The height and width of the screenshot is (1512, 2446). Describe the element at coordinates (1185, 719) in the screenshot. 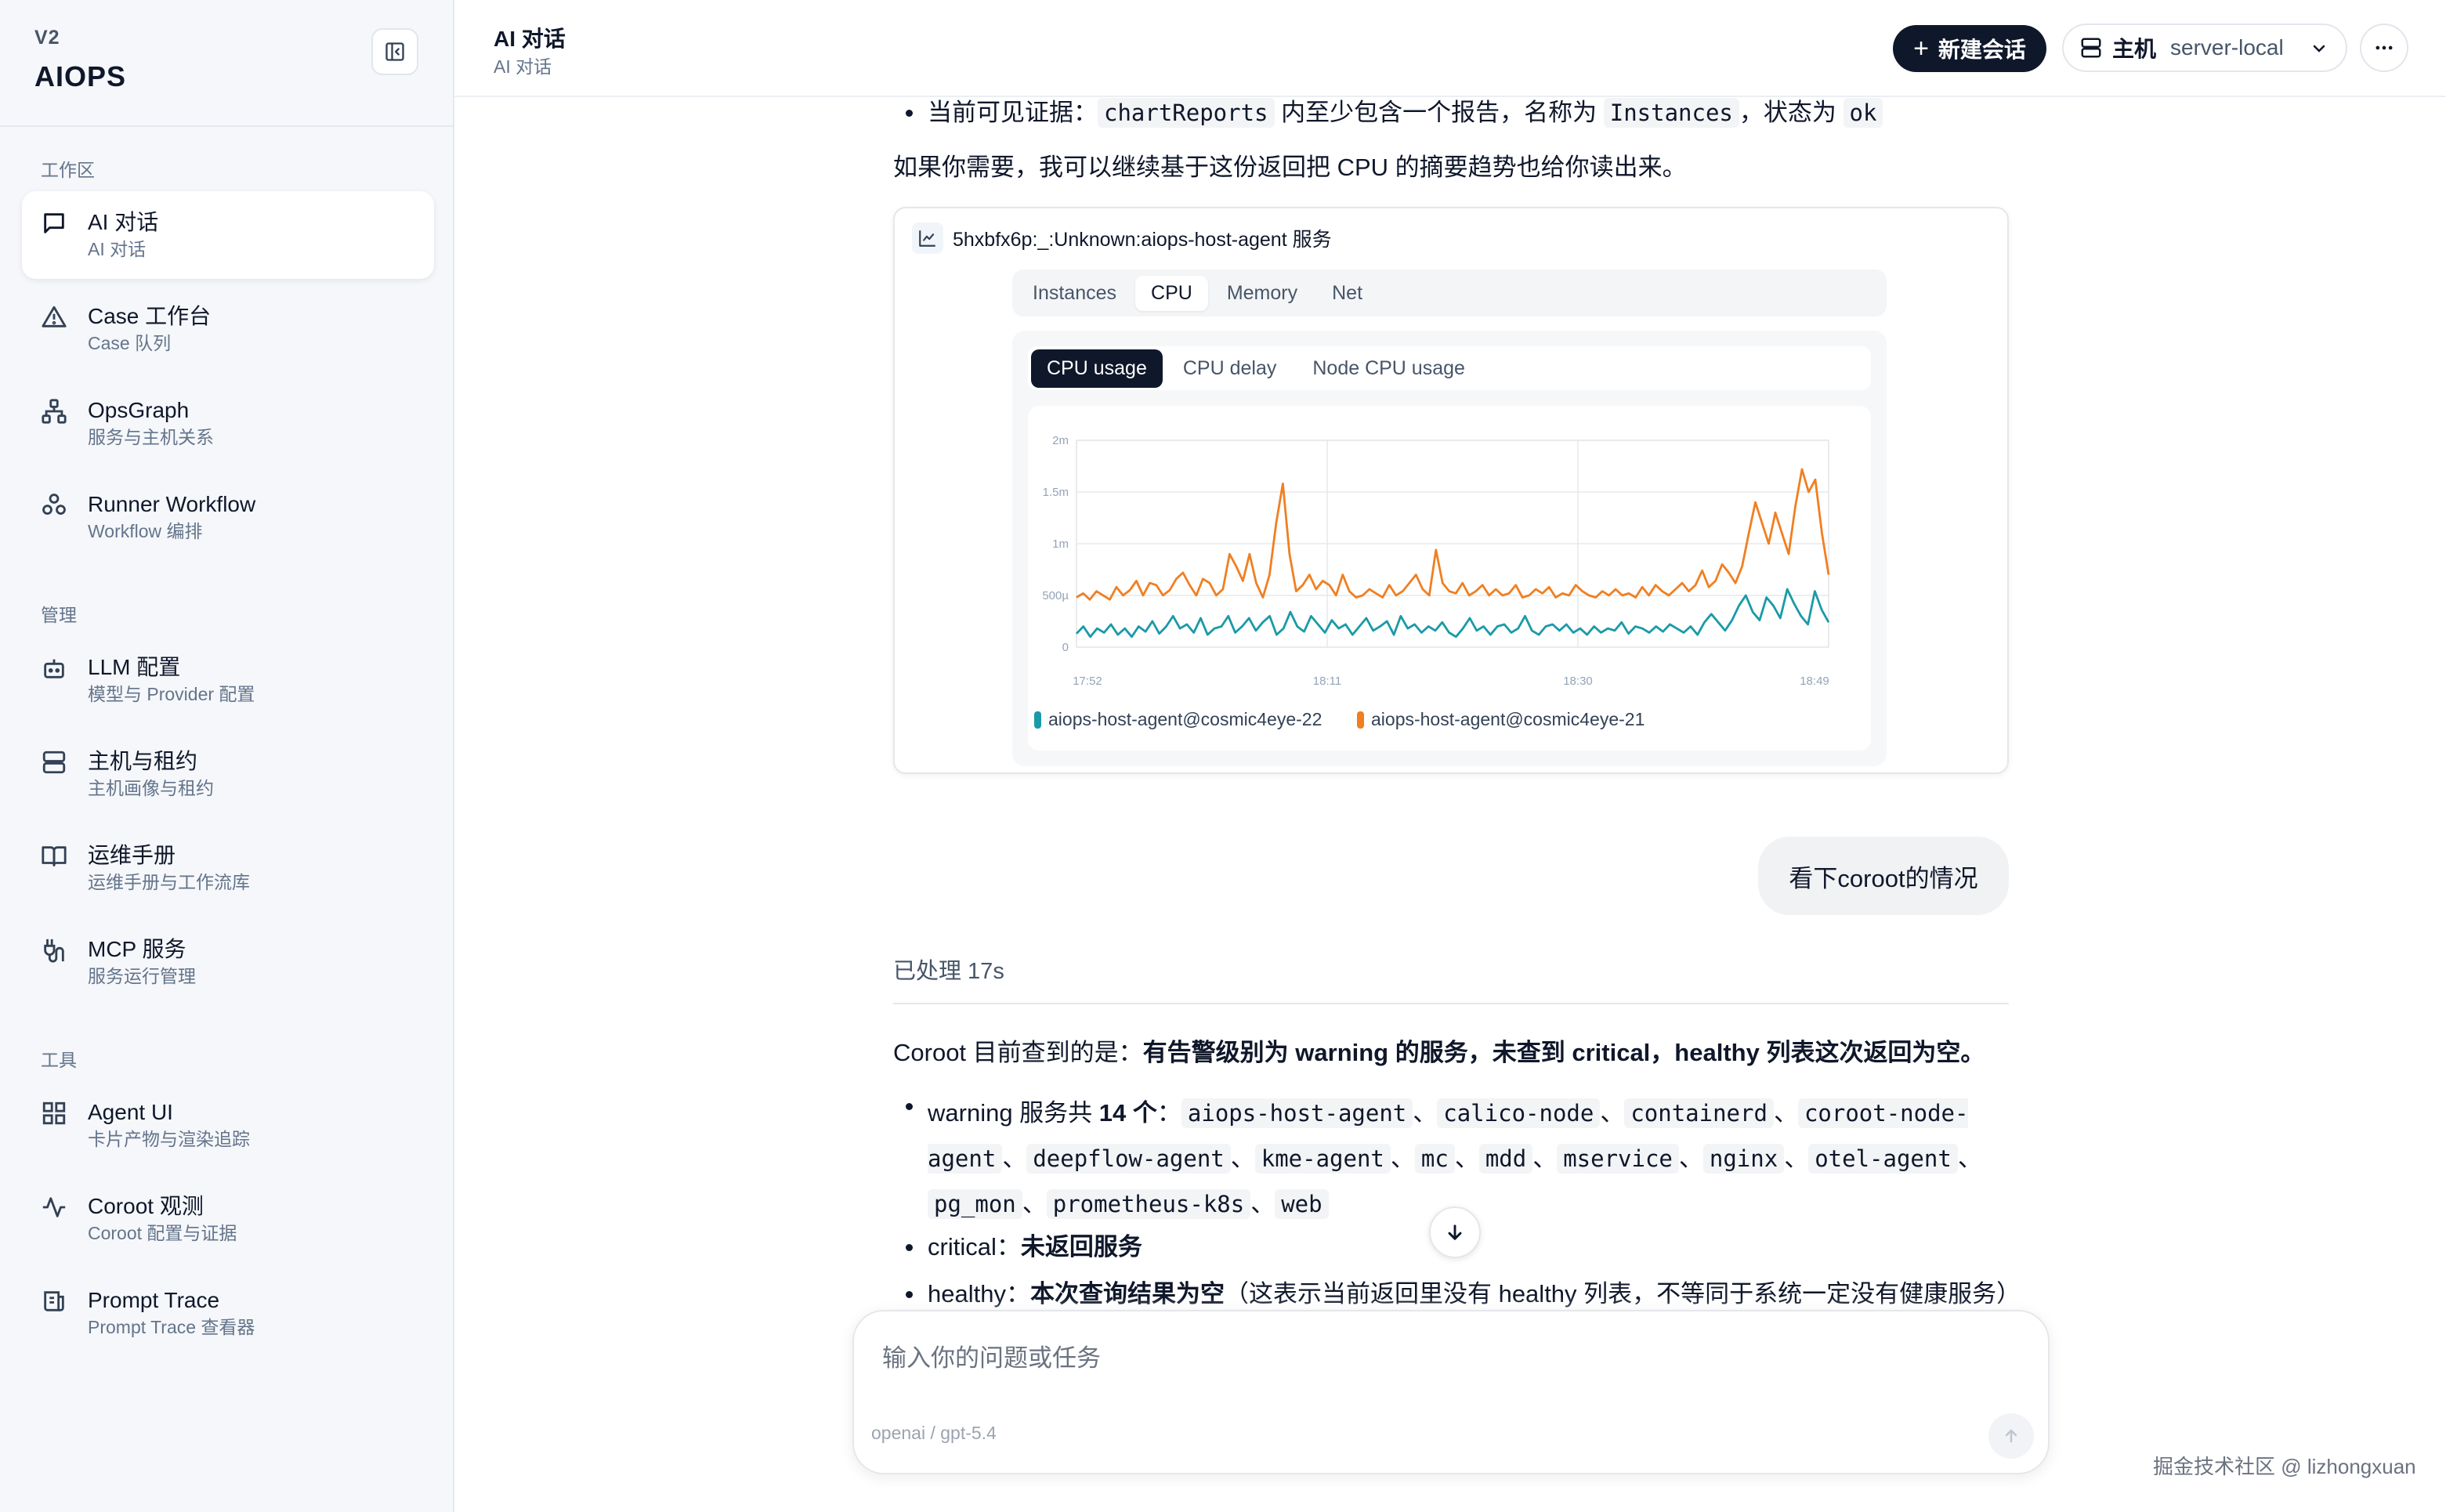

I see `legend-label: aiops-host-agent@cosmic4eye-22` at that location.